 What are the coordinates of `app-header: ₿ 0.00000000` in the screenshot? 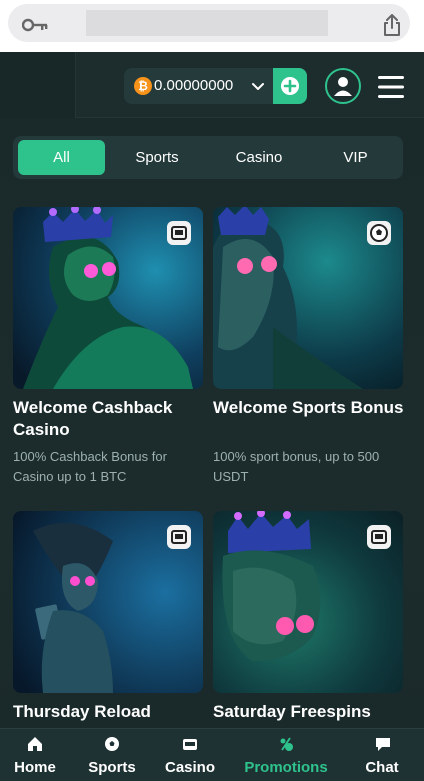 It's located at (212, 85).